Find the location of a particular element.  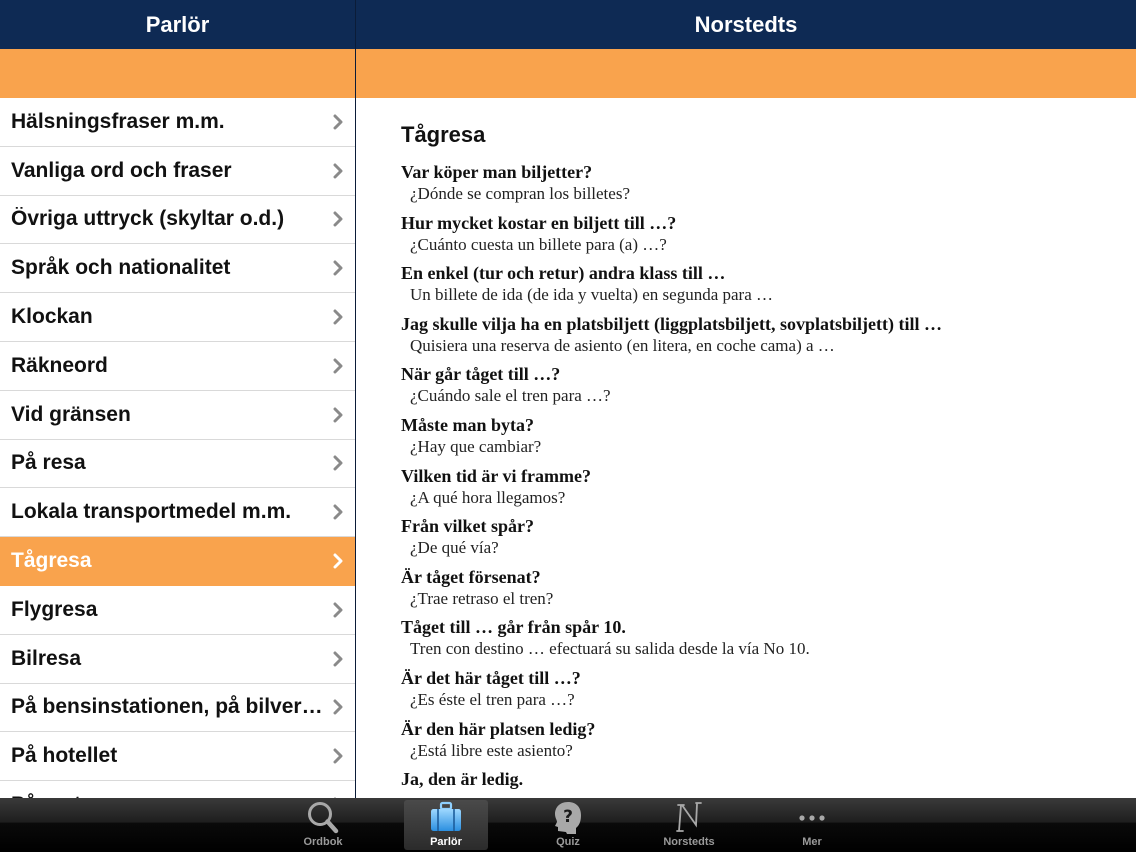

category-row: Räkneord is located at coordinates (177, 366).